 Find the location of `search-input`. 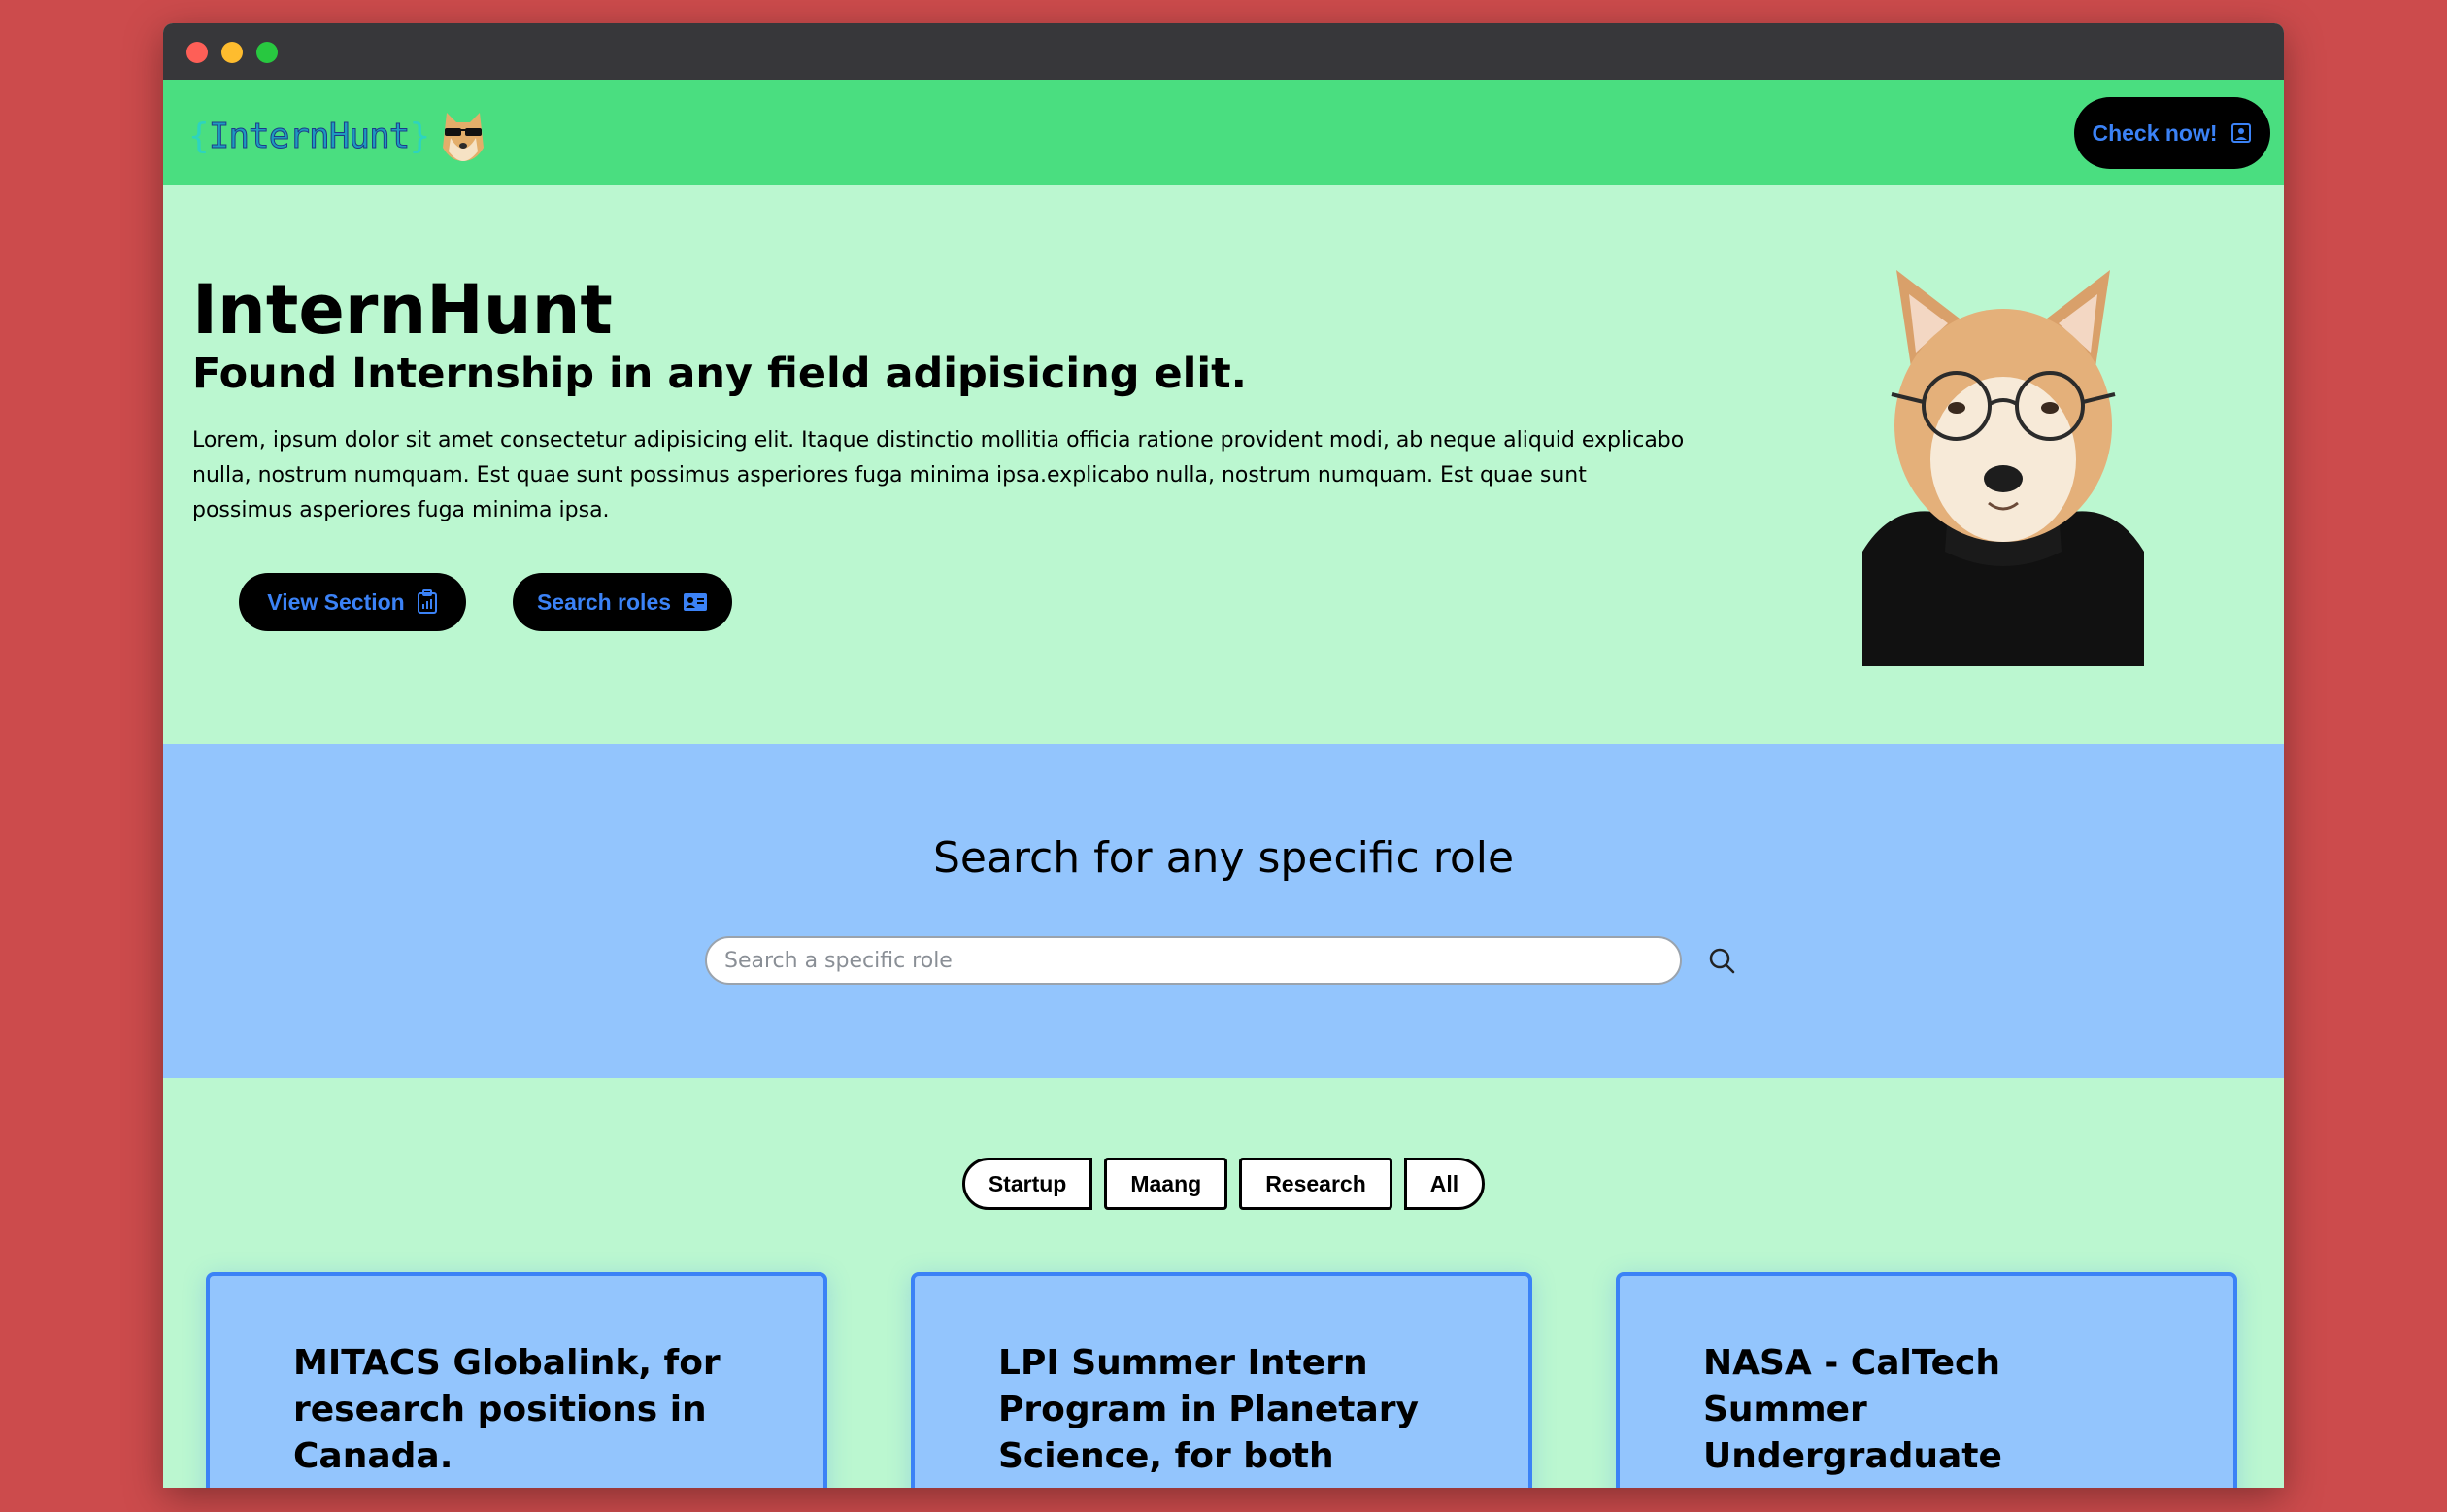

search-input is located at coordinates (1193, 960).